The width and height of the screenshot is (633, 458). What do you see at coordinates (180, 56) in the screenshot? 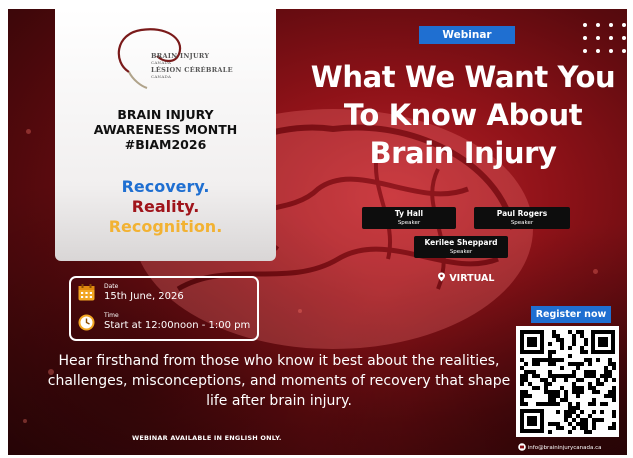
I see `logo-text-en: BRAIN INJURY` at bounding box center [180, 56].